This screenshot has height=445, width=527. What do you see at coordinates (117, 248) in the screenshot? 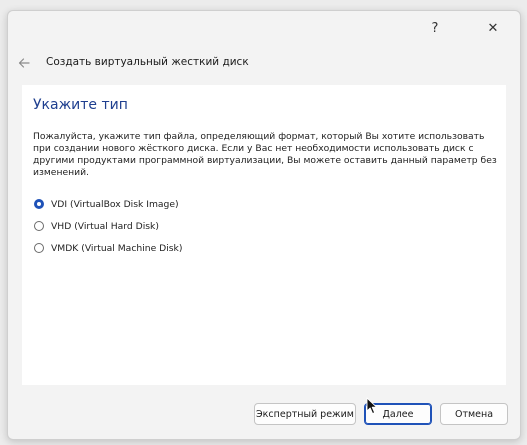
I see `option-label: VMDK (Virtual Machine Disk)` at bounding box center [117, 248].